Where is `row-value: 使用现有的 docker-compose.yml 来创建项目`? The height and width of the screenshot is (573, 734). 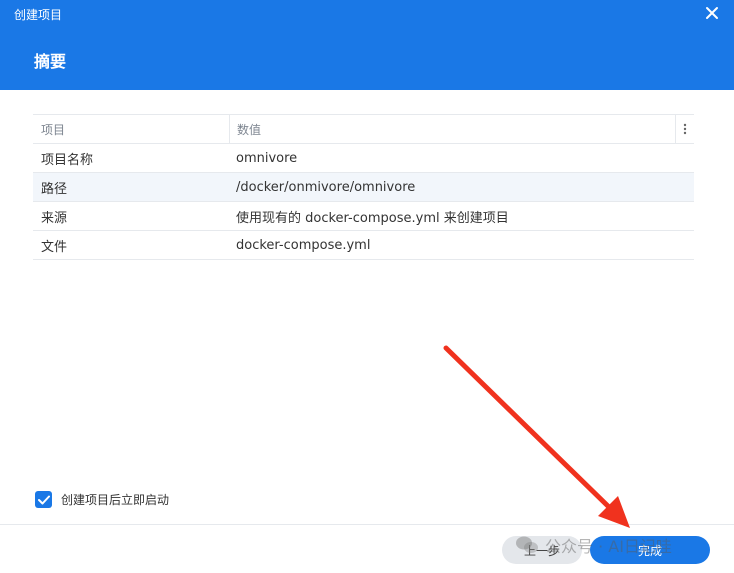 row-value: 使用现有的 docker-compose.yml 来创建项目 is located at coordinates (372, 218).